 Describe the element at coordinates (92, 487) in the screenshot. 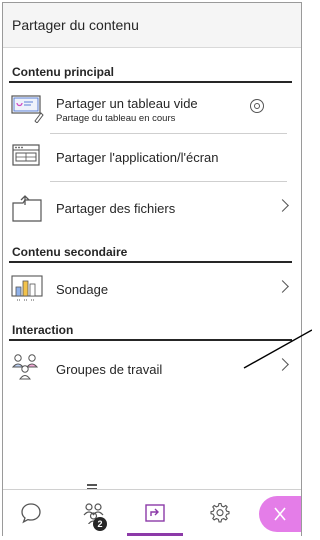

I see `menu-icon` at that location.